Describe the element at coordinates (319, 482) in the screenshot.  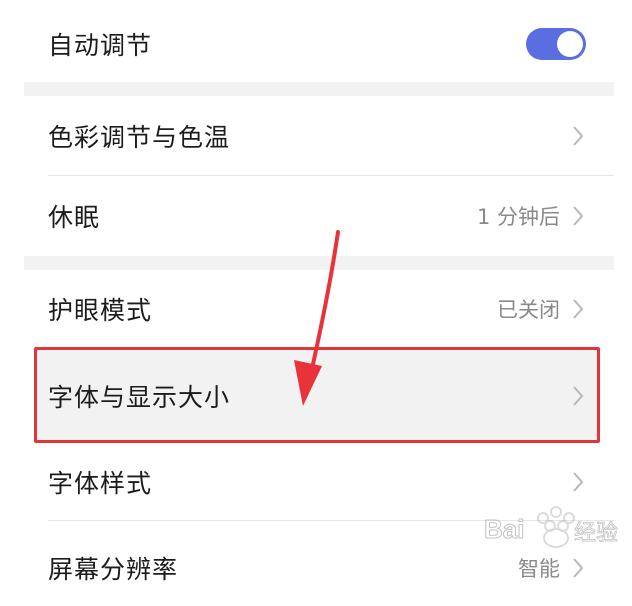
I see `setting-font-style: 字体样式` at that location.